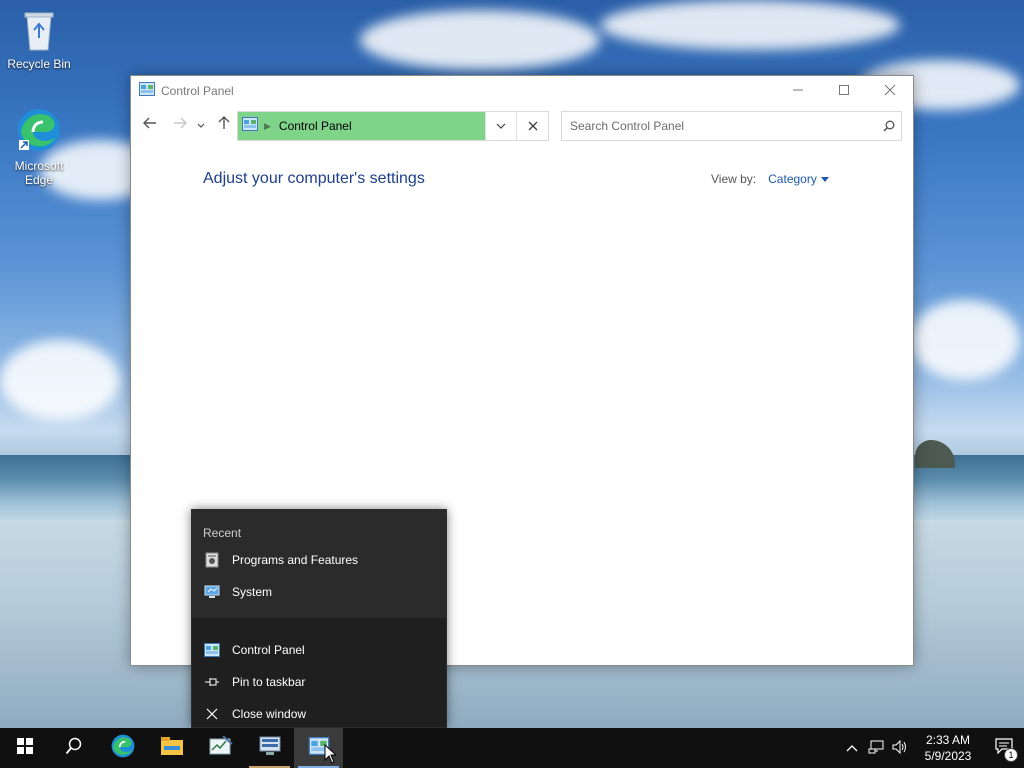  Describe the element at coordinates (1011, 755) in the screenshot. I see `notification-count-badge: 1` at that location.